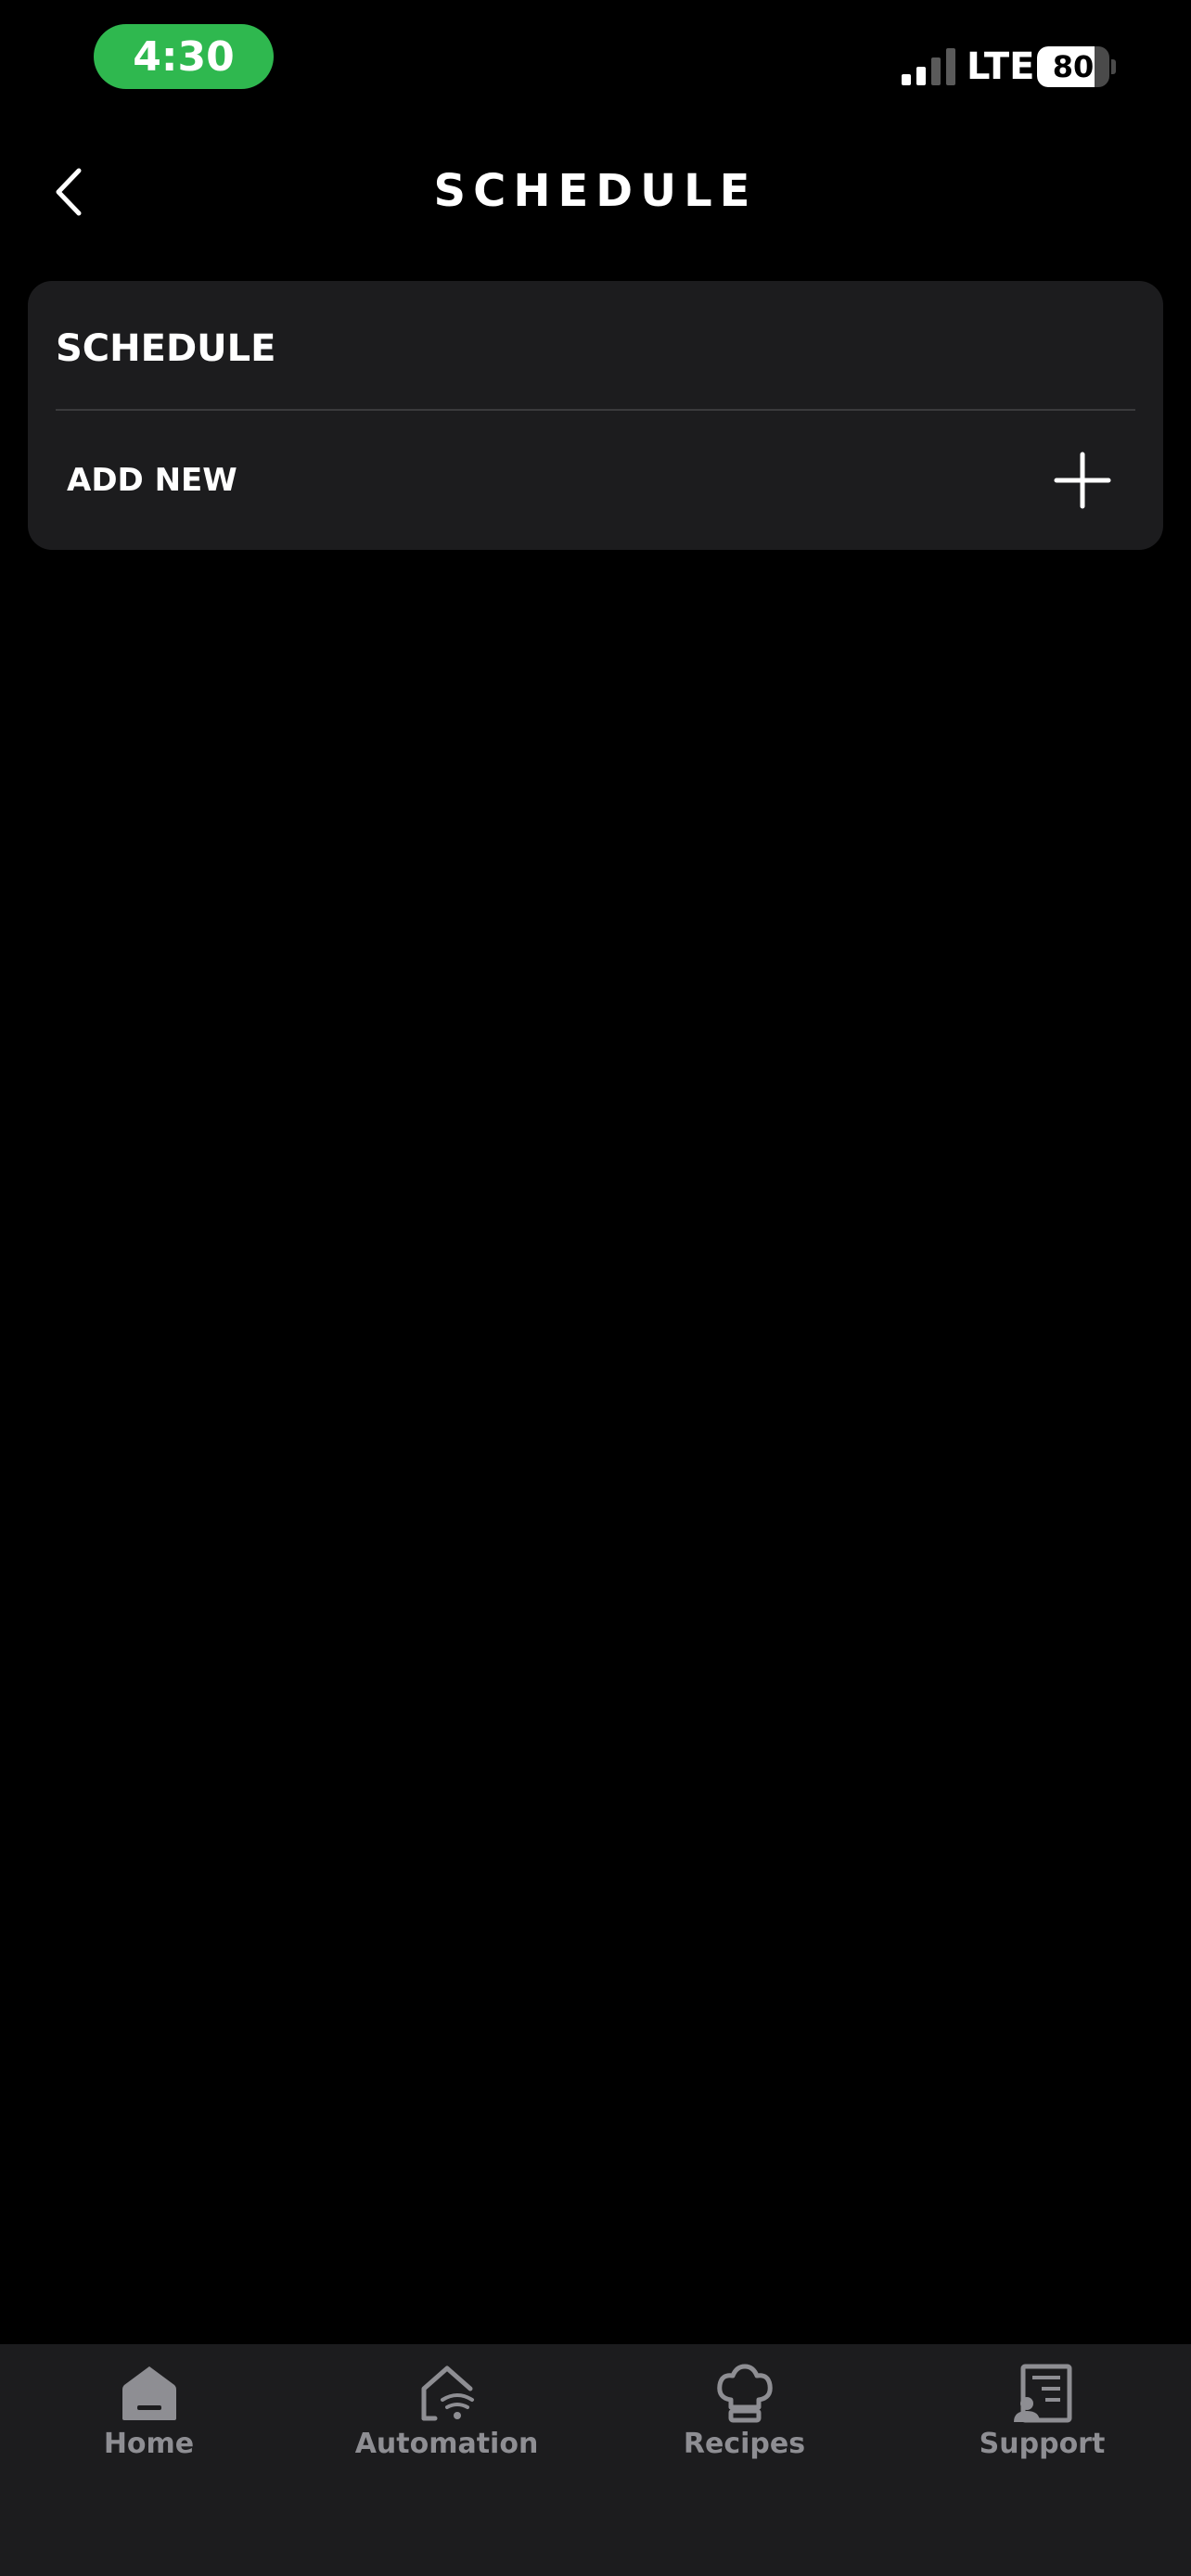 The height and width of the screenshot is (2576, 1191). Describe the element at coordinates (447, 2393) in the screenshot. I see `automation-icon` at that location.